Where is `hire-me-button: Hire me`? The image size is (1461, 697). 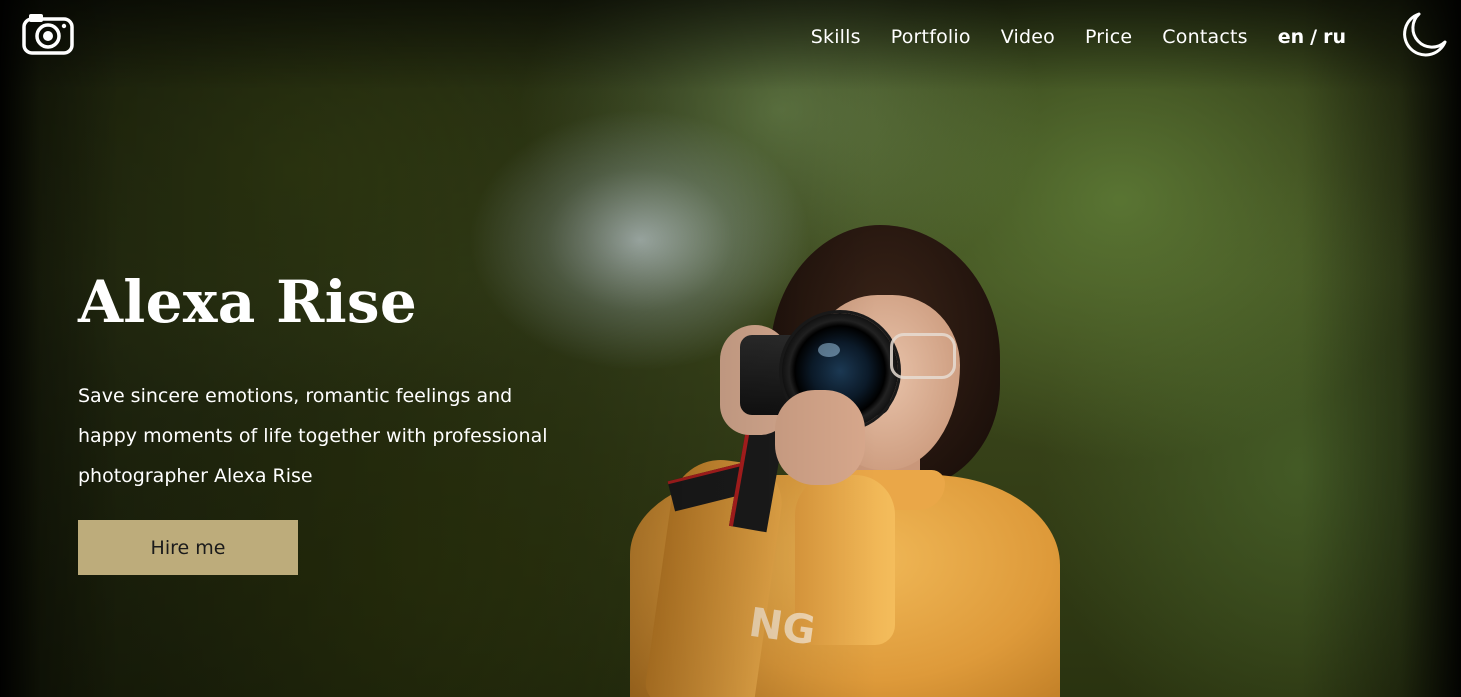 hire-me-button: Hire me is located at coordinates (188, 547).